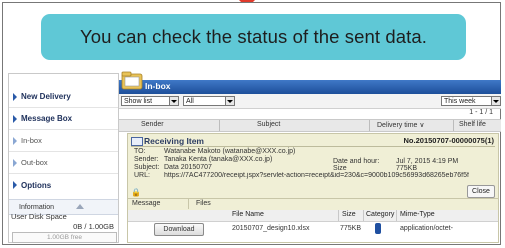 The image size is (505, 248). What do you see at coordinates (63, 185) in the screenshot?
I see `sidebar-item-options: Options` at bounding box center [63, 185].